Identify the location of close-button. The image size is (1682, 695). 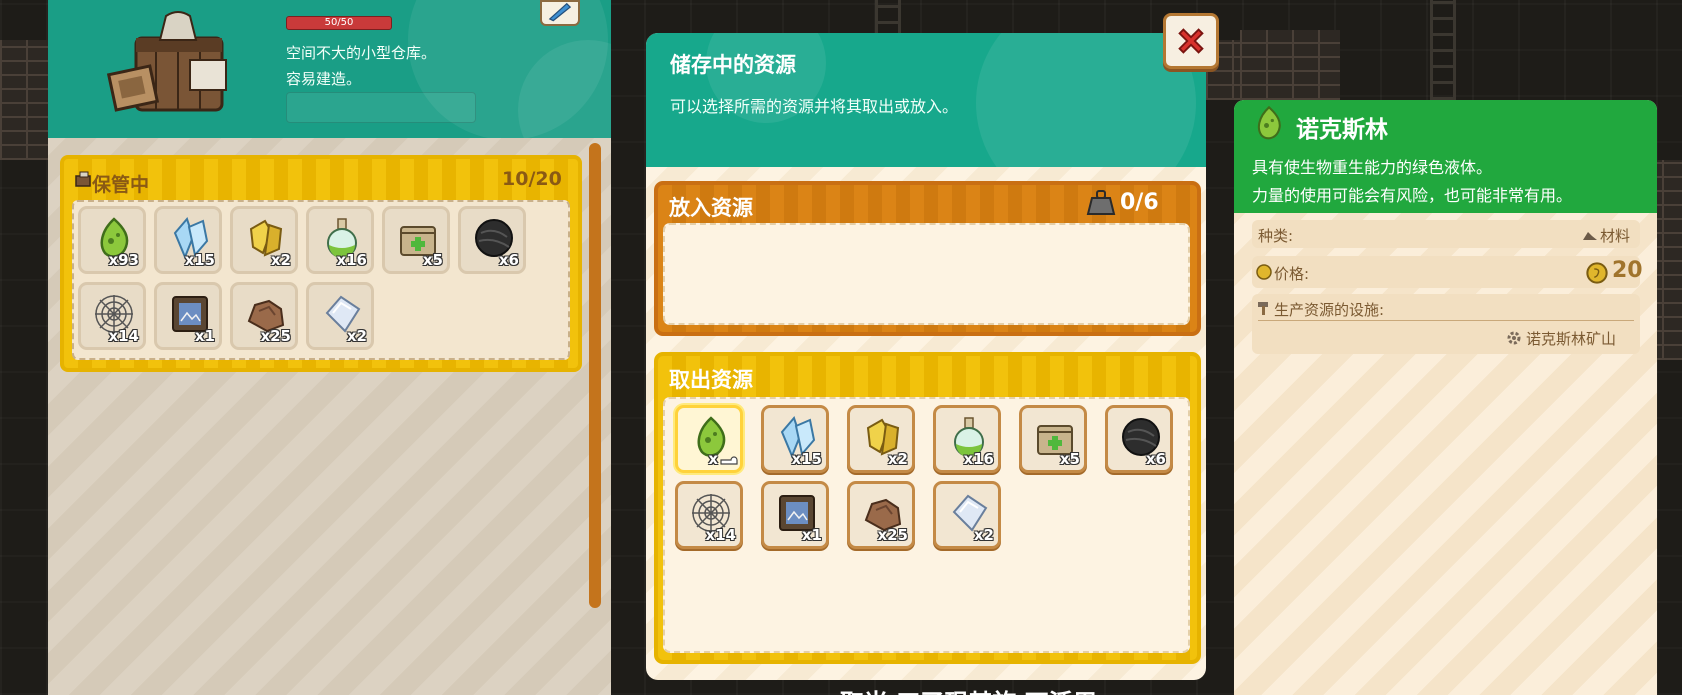
(1191, 41).